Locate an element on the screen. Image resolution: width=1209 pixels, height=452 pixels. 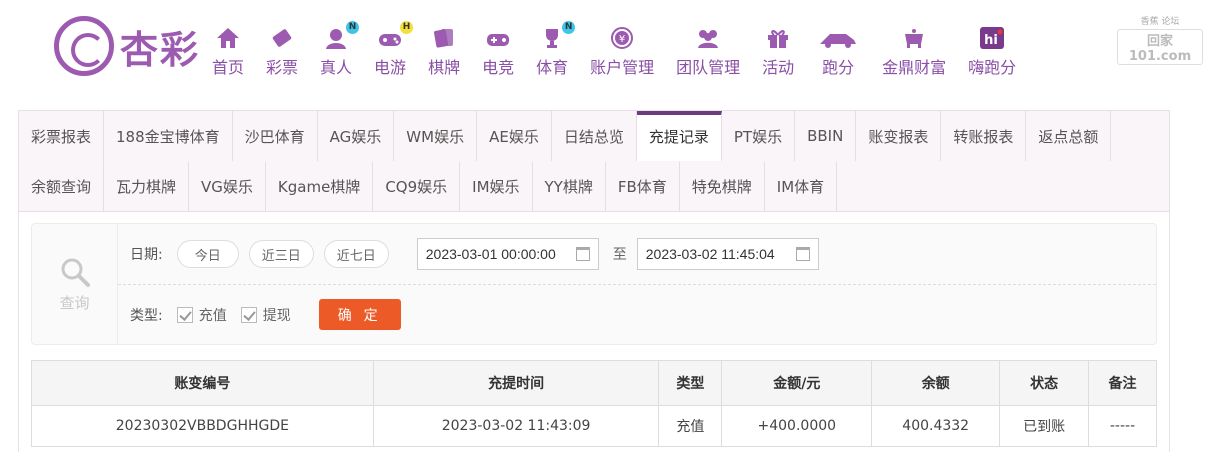
col-amount: 金额/元 is located at coordinates (797, 383).